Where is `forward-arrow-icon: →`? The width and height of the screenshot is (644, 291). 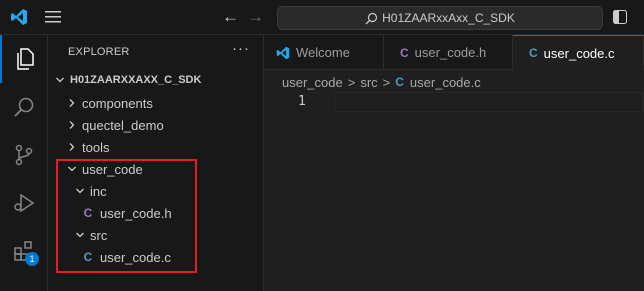 forward-arrow-icon: → is located at coordinates (255, 17).